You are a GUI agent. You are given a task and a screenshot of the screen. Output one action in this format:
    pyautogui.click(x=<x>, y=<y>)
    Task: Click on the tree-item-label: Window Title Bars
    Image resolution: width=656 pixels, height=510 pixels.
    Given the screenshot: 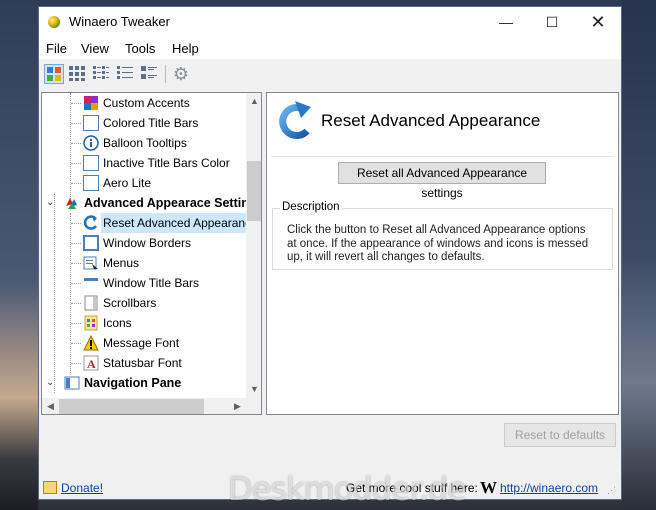 What is the action you would take?
    pyautogui.click(x=151, y=283)
    